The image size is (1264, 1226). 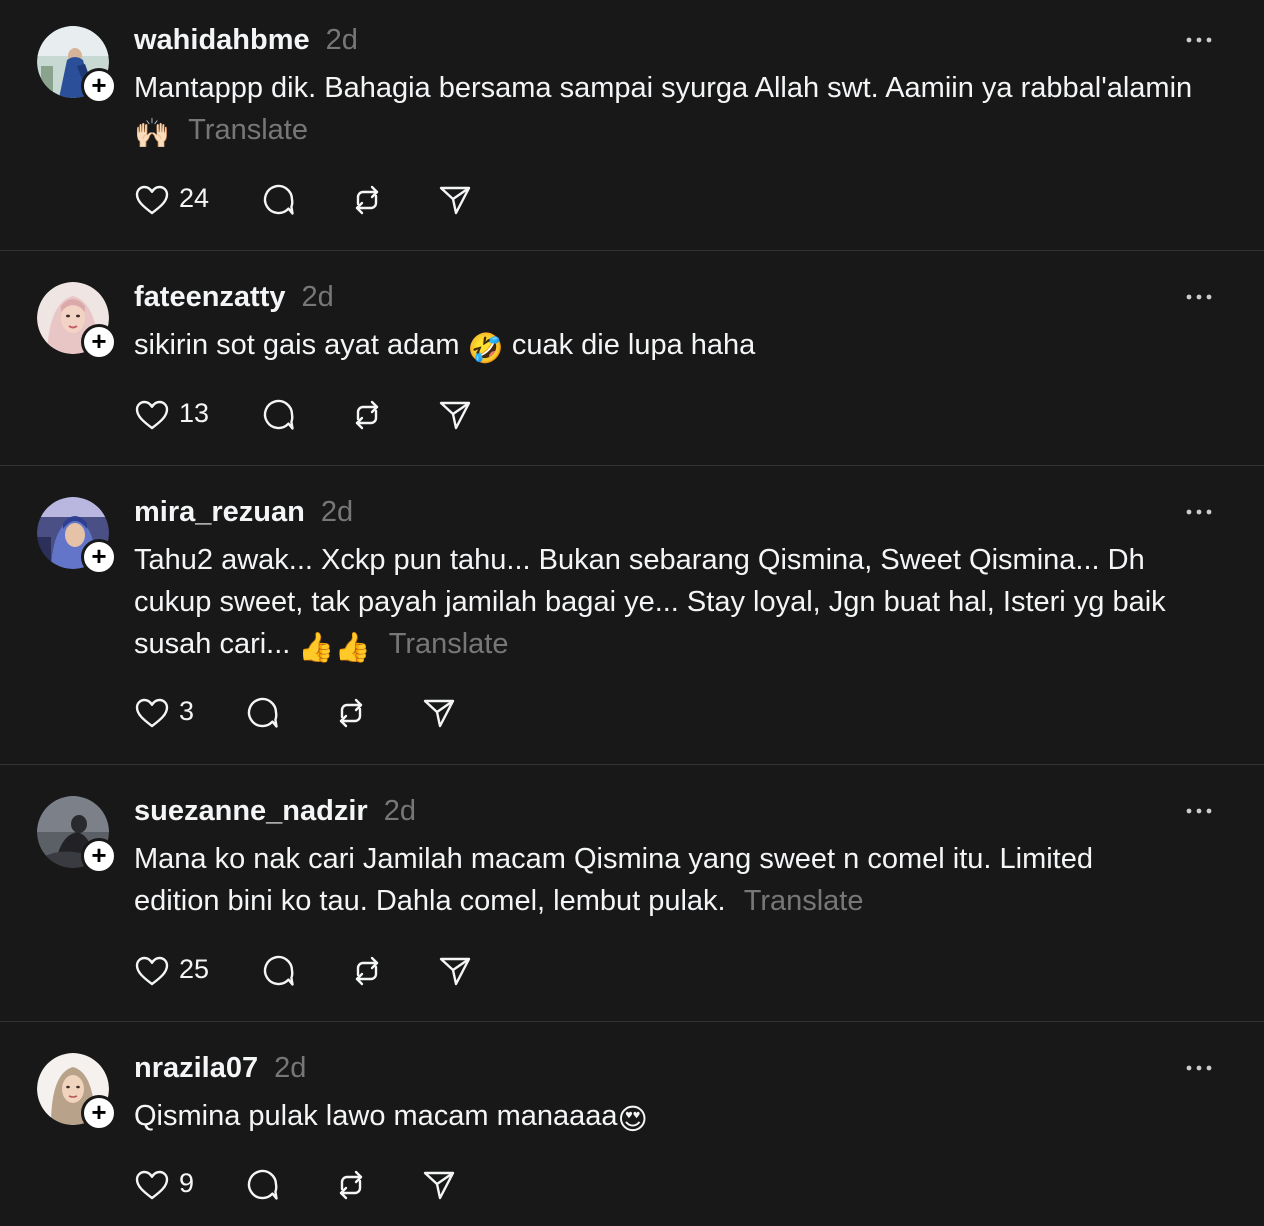 What do you see at coordinates (314, 713) in the screenshot?
I see `action-bar: 3` at bounding box center [314, 713].